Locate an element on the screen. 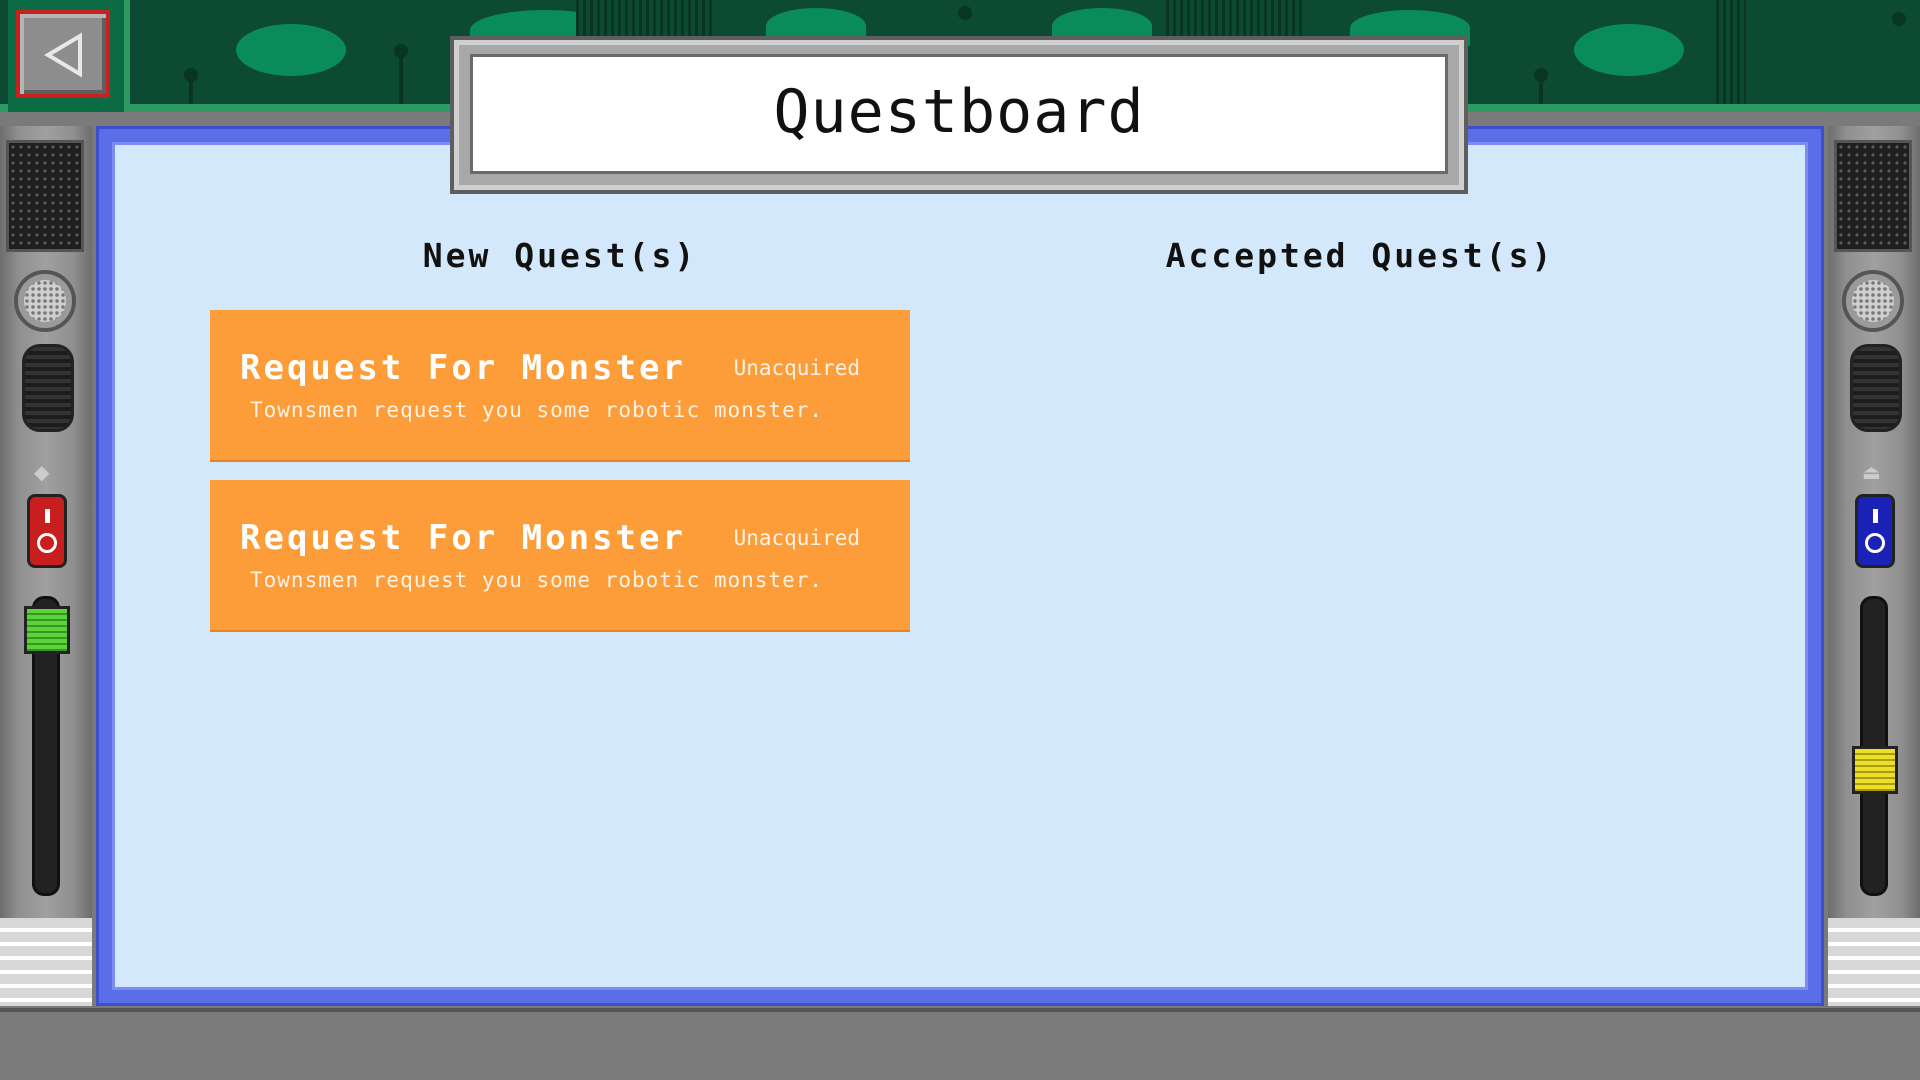 The image size is (1920, 1080). title-plate: Questboard is located at coordinates (959, 115).